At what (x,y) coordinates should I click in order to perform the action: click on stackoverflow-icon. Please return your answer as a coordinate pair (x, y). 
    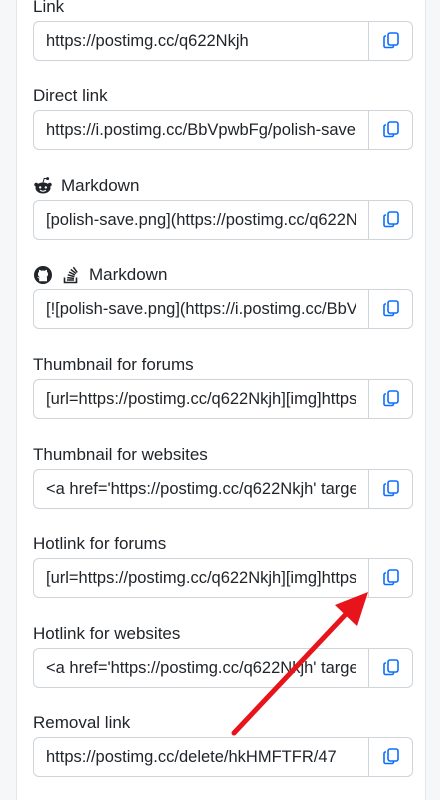
    Looking at the image, I should click on (71, 275).